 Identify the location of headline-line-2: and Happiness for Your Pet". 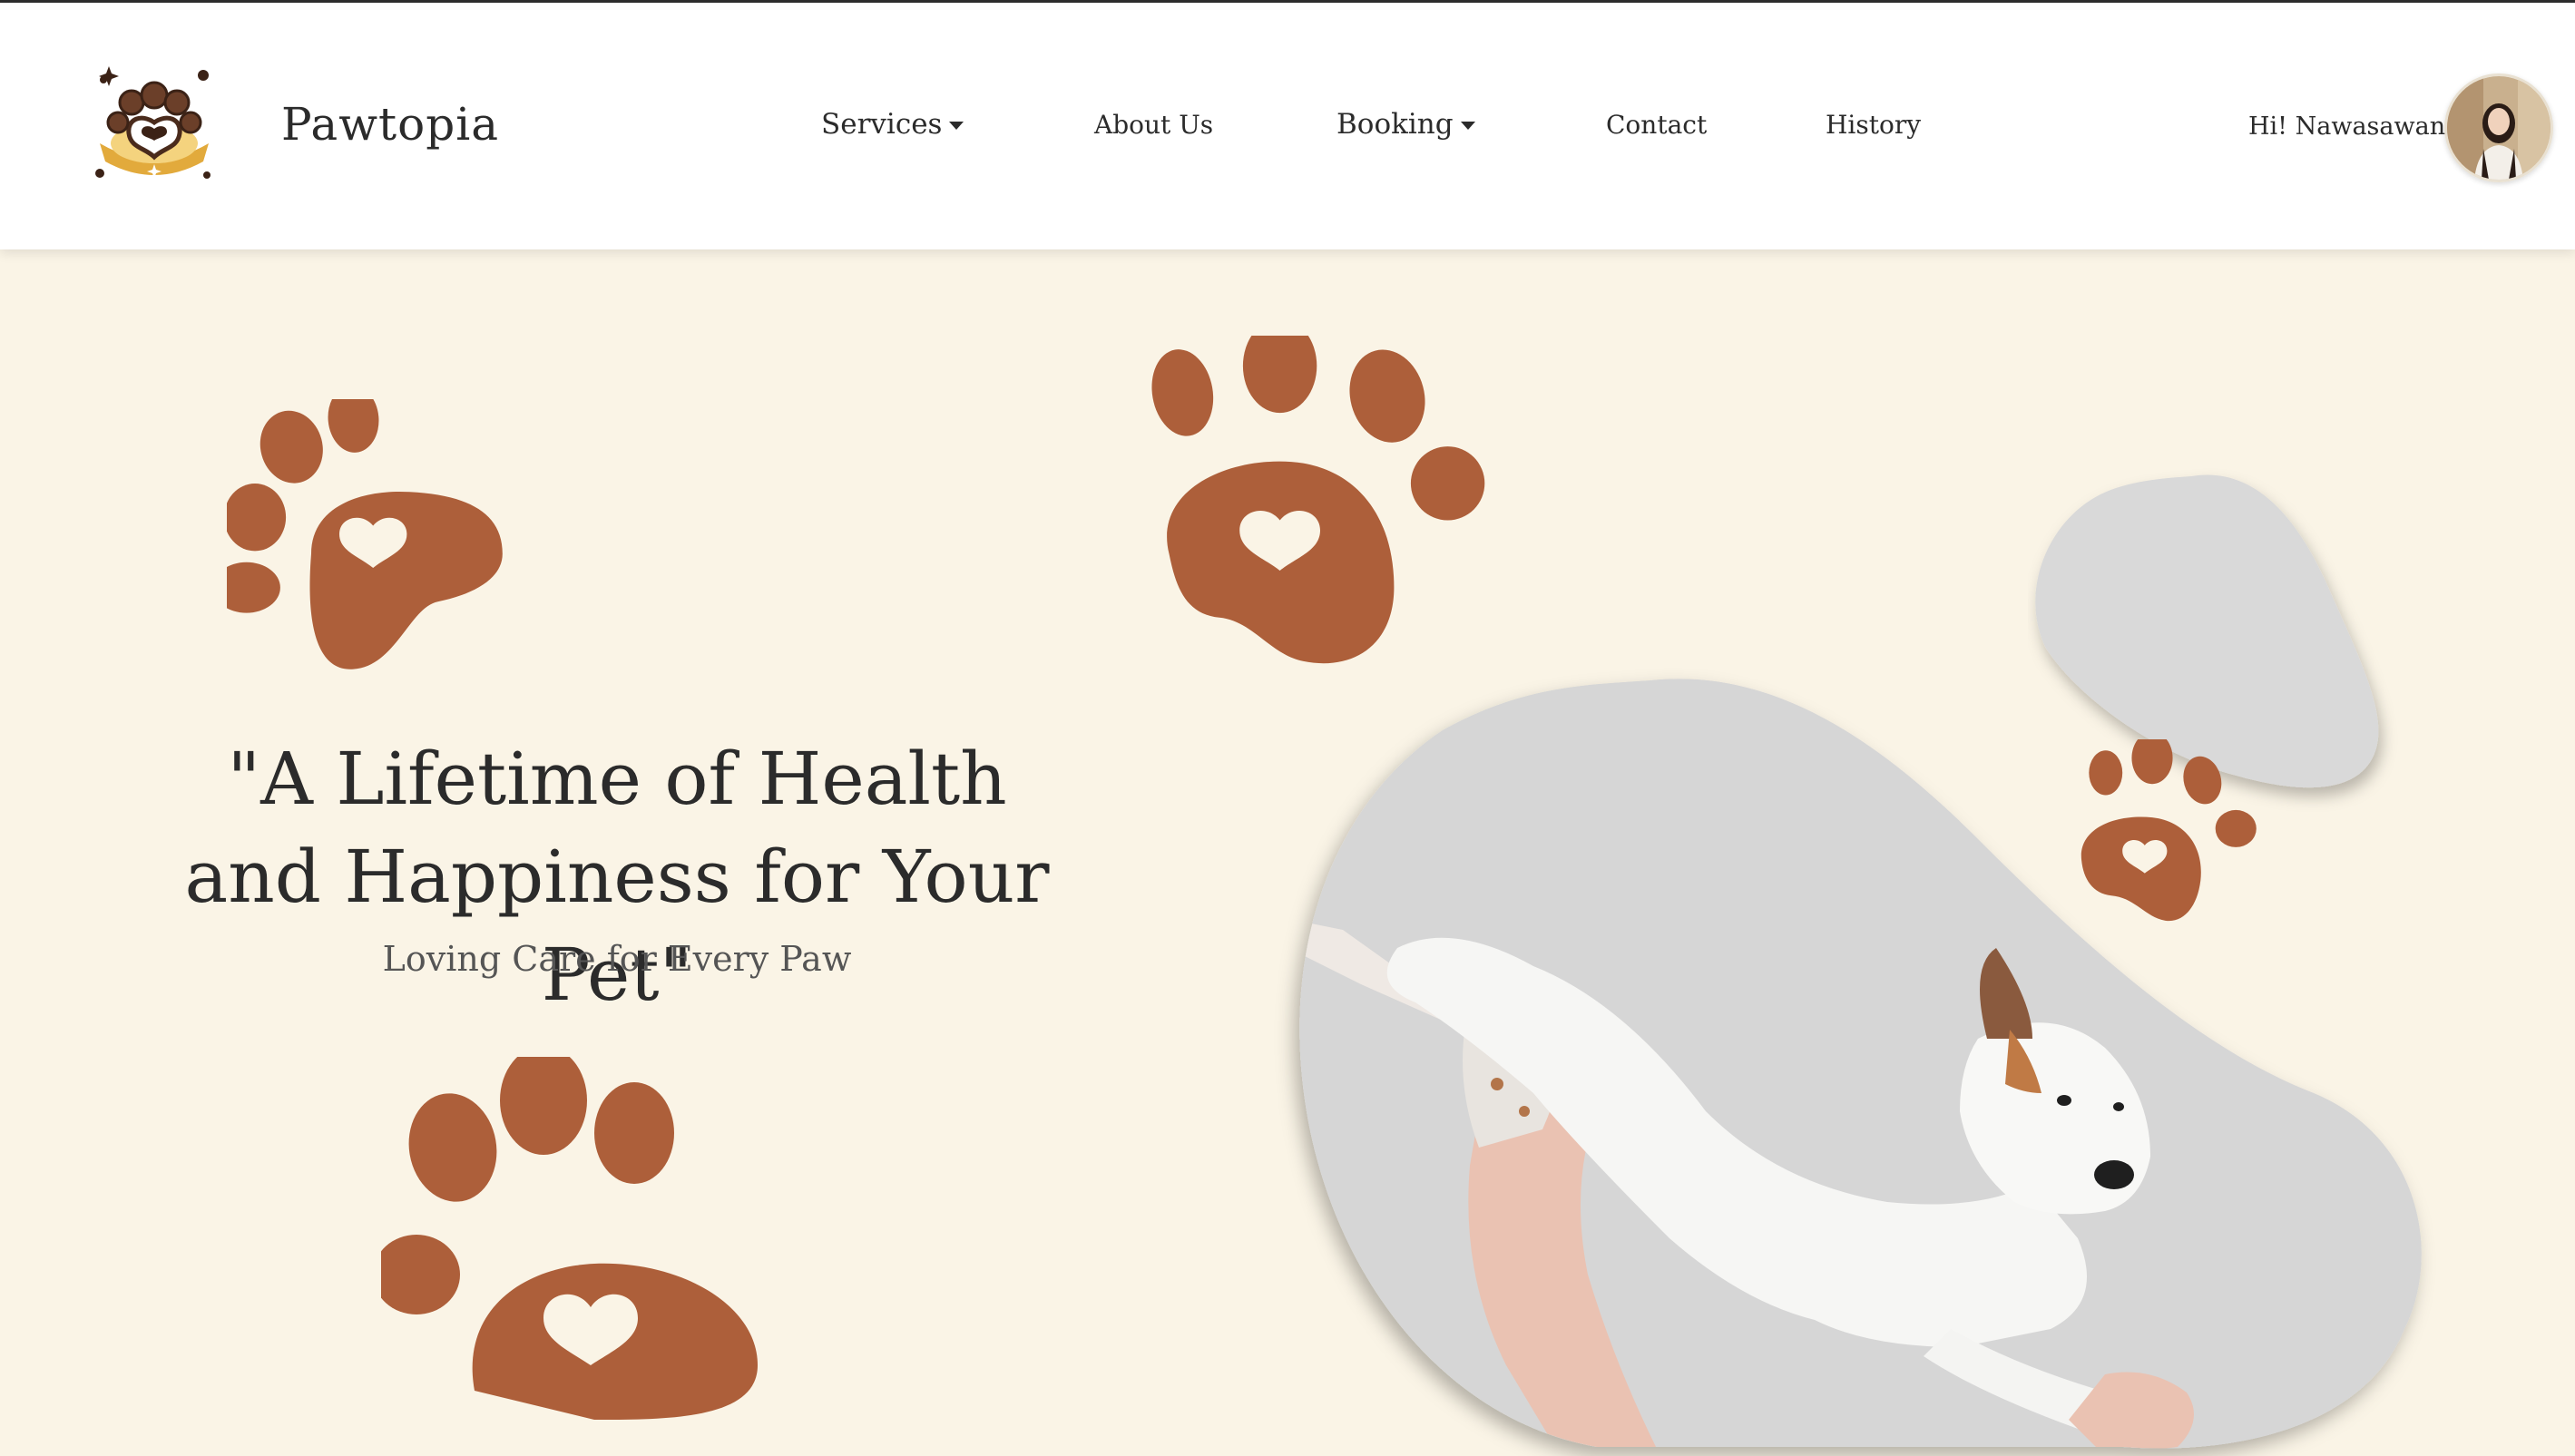
(617, 926).